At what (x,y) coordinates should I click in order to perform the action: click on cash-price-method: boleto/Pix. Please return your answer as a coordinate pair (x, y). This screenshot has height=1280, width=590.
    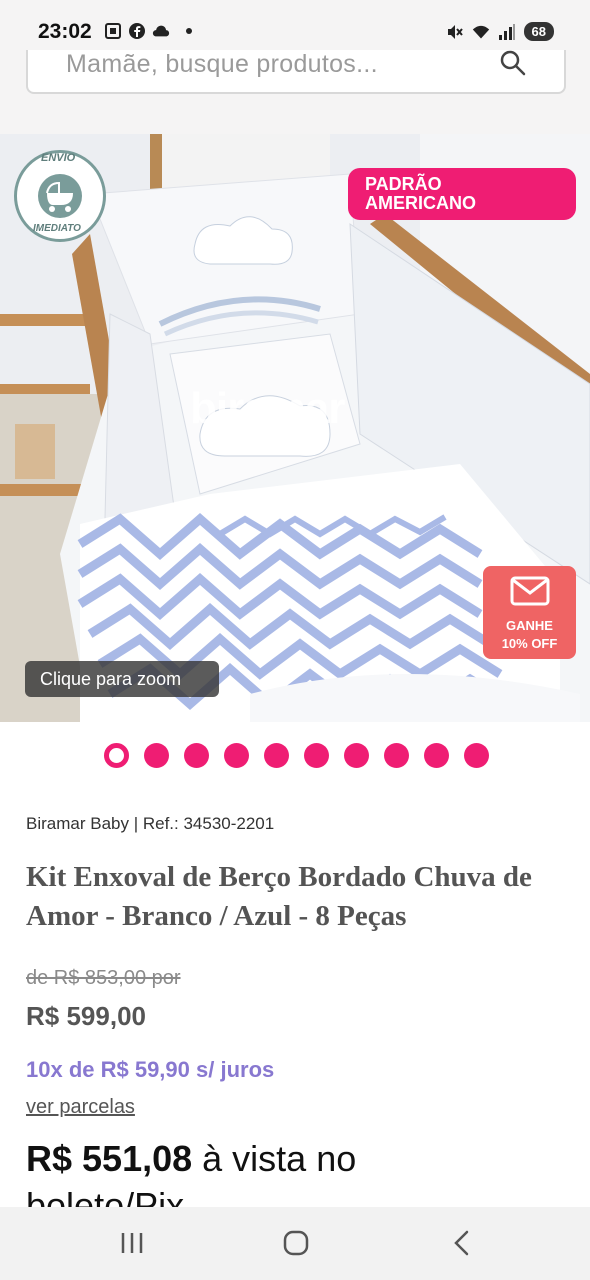
    Looking at the image, I should click on (105, 1196).